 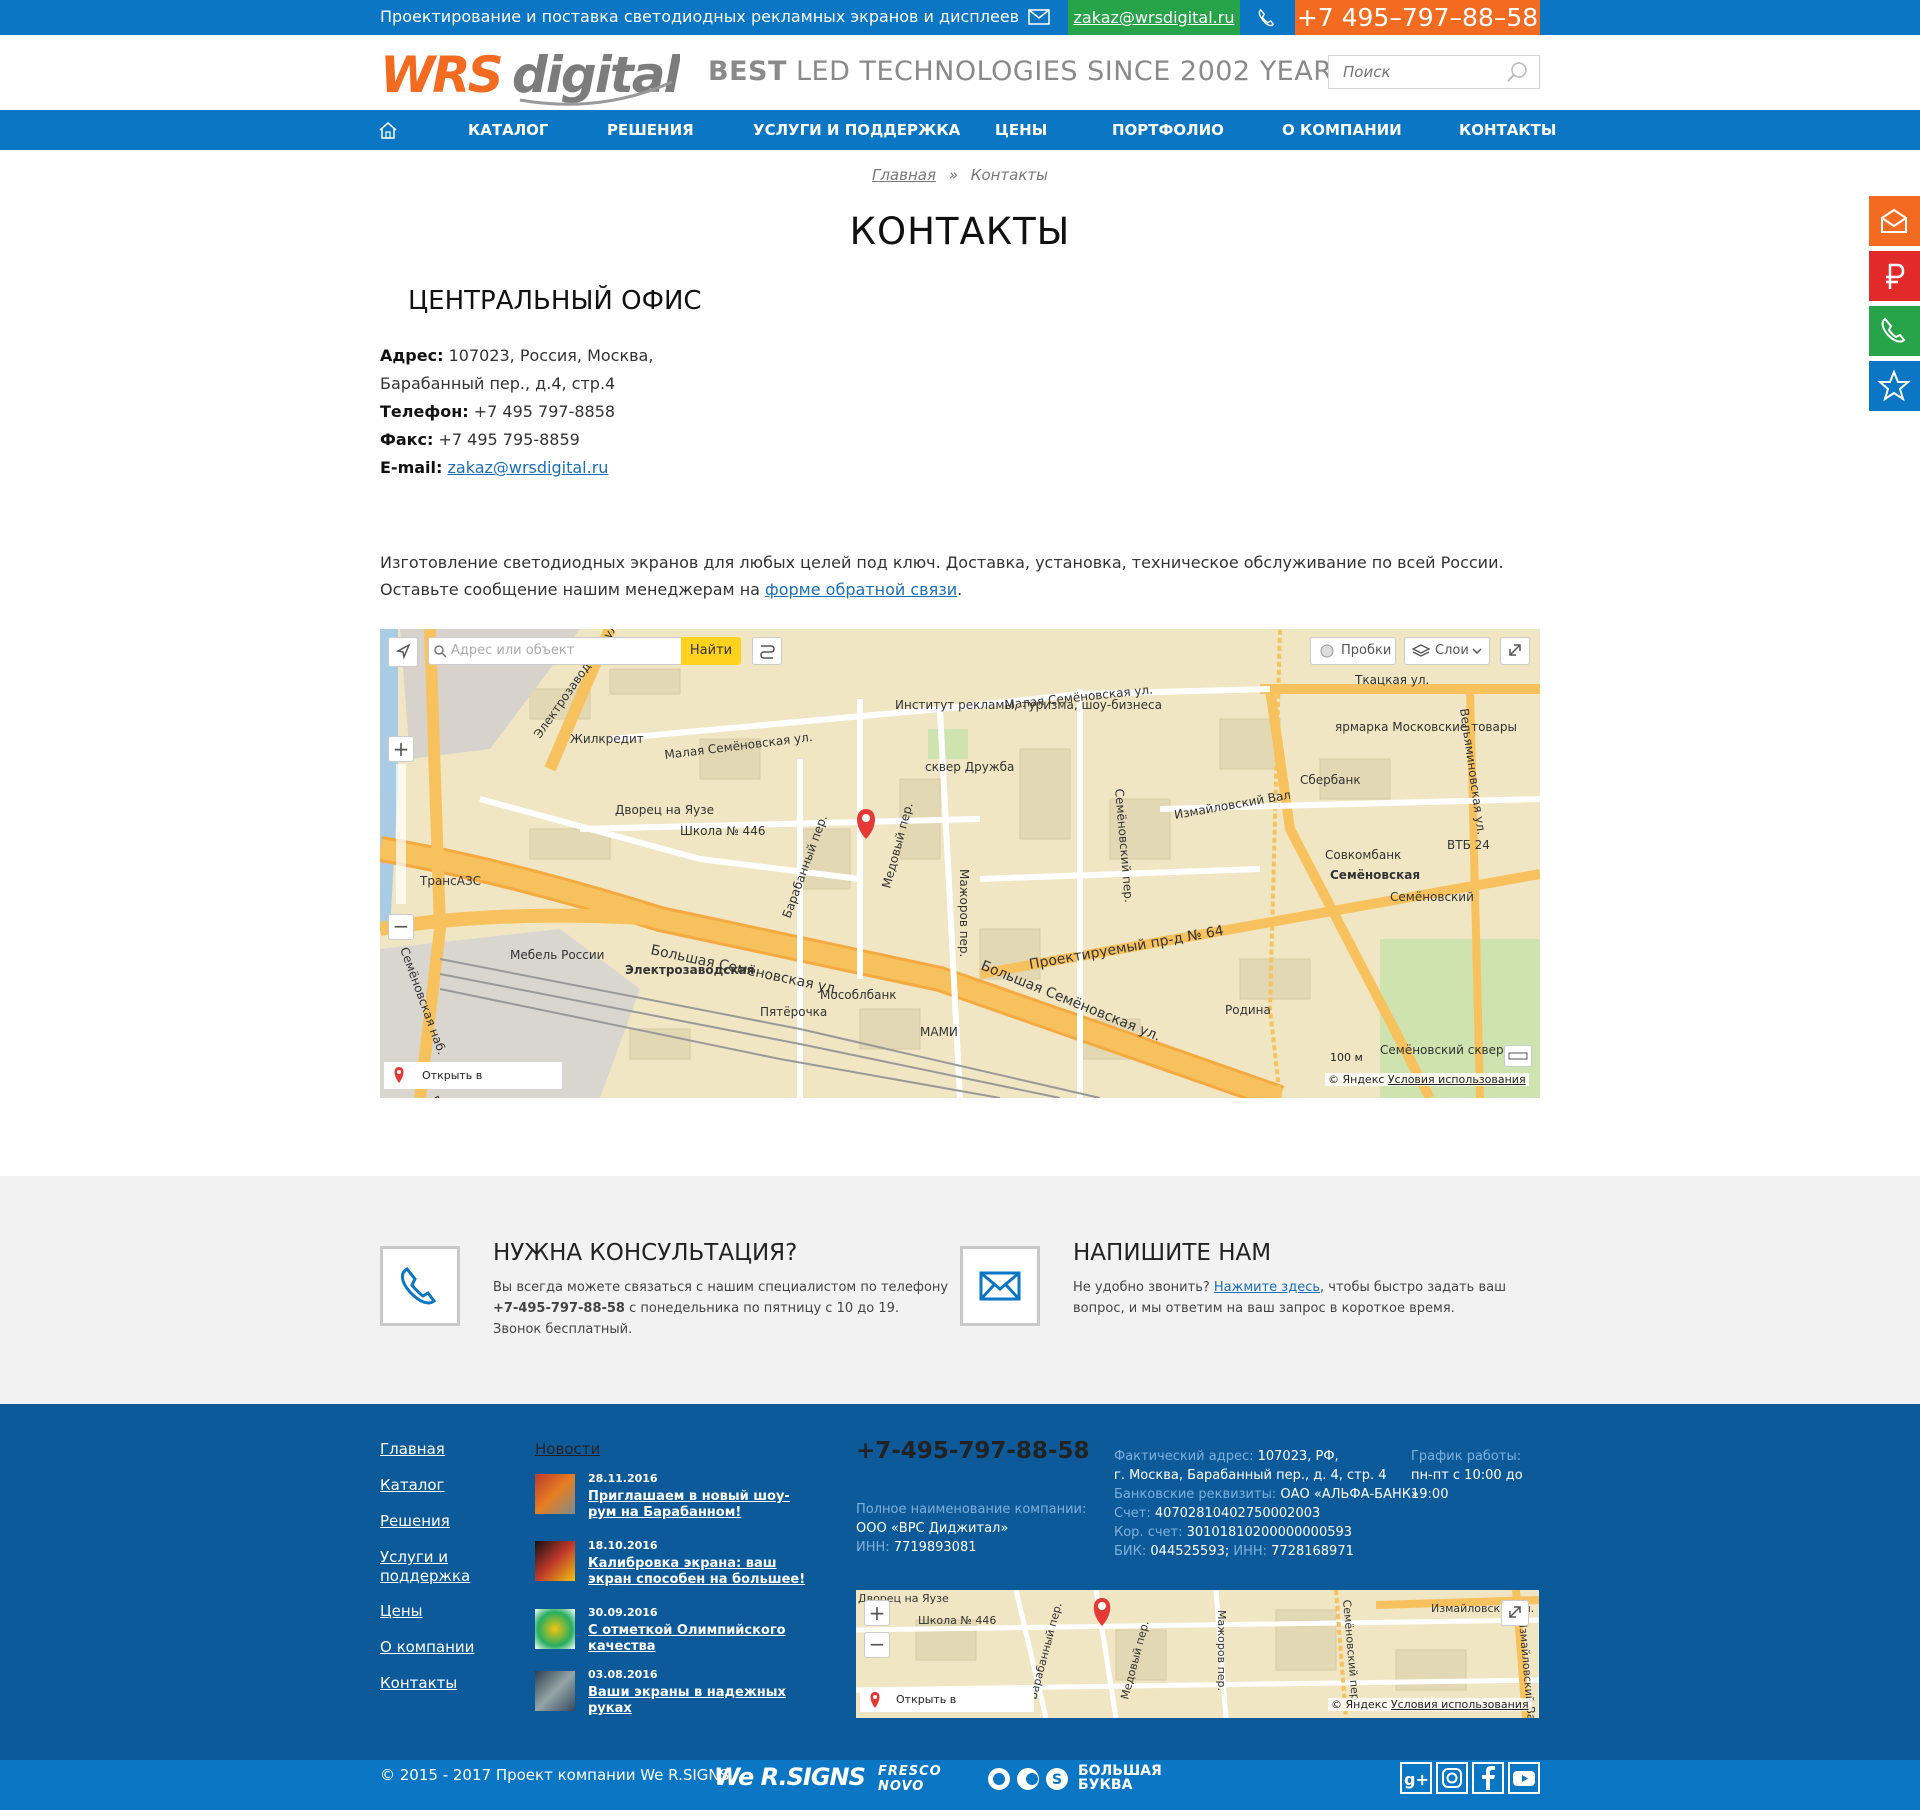 I want to click on svg-text: Совкомбанк, so click(x=1363, y=855).